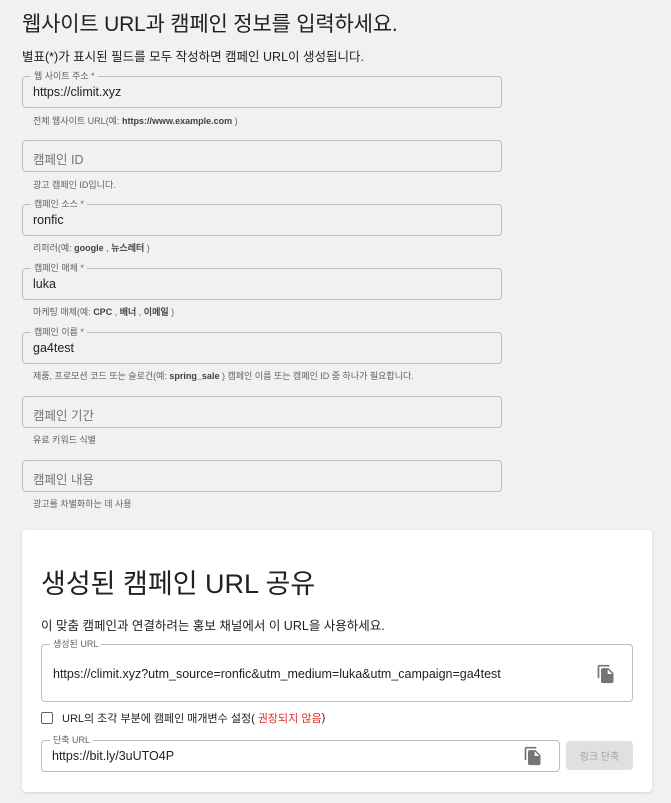 The image size is (671, 803). What do you see at coordinates (58, 160) in the screenshot?
I see `campaign-id-placeholder: 캠페인 ID` at bounding box center [58, 160].